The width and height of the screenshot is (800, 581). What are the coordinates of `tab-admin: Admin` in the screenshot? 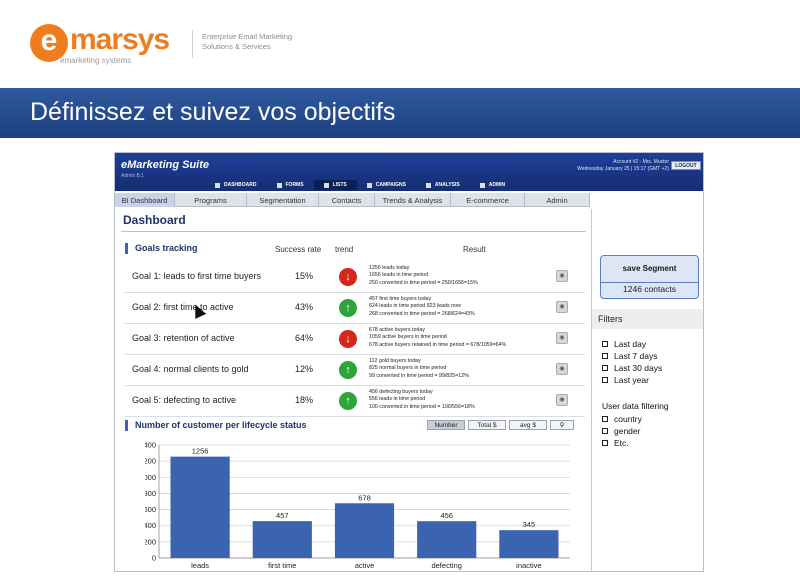 It's located at (557, 200).